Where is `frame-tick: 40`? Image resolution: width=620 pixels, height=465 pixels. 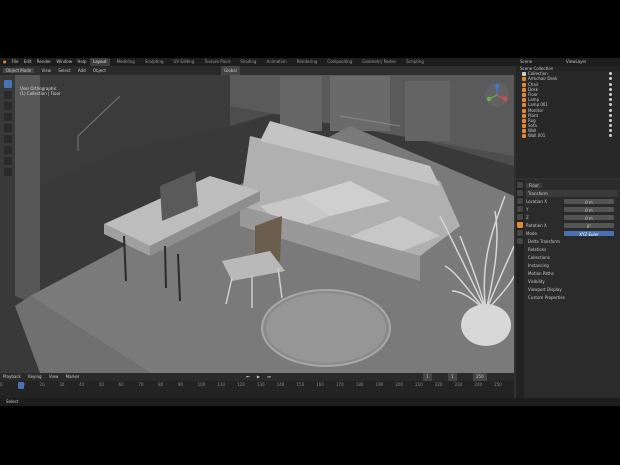
frame-tick: 40 is located at coordinates (82, 384).